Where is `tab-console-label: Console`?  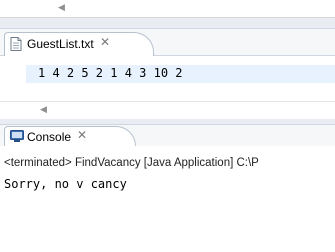 tab-console-label: Console is located at coordinates (49, 137).